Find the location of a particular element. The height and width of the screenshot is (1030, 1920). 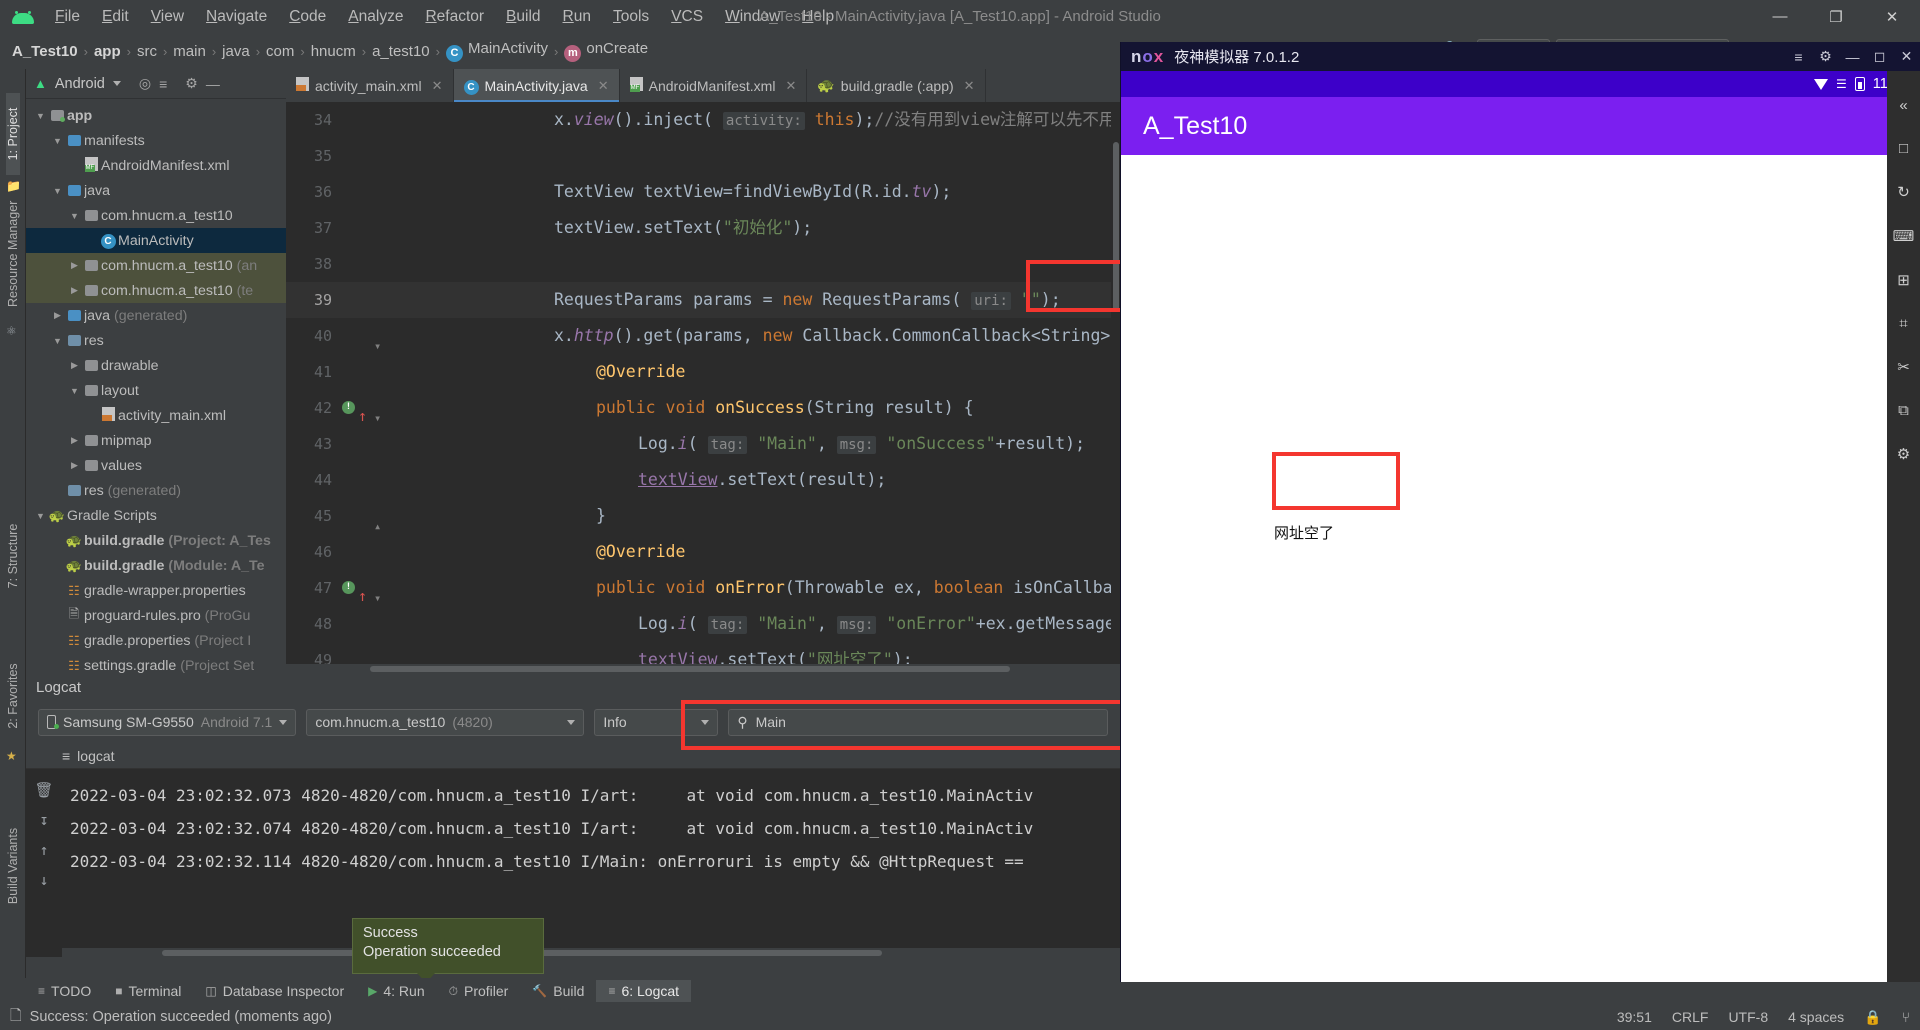

inspection-bulb-icon: ! is located at coordinates (348, 407).